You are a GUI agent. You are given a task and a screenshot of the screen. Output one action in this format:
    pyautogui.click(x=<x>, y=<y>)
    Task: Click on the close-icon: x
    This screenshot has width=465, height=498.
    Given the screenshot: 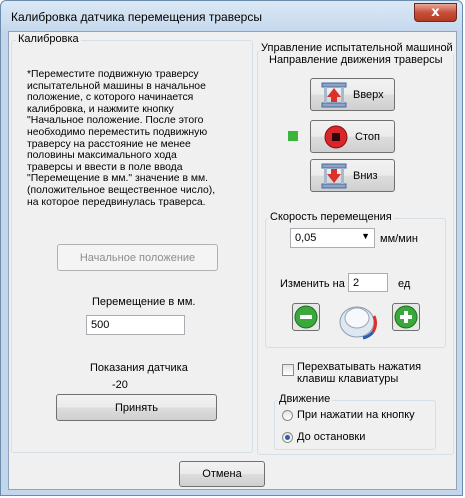 What is the action you would take?
    pyautogui.click(x=435, y=12)
    